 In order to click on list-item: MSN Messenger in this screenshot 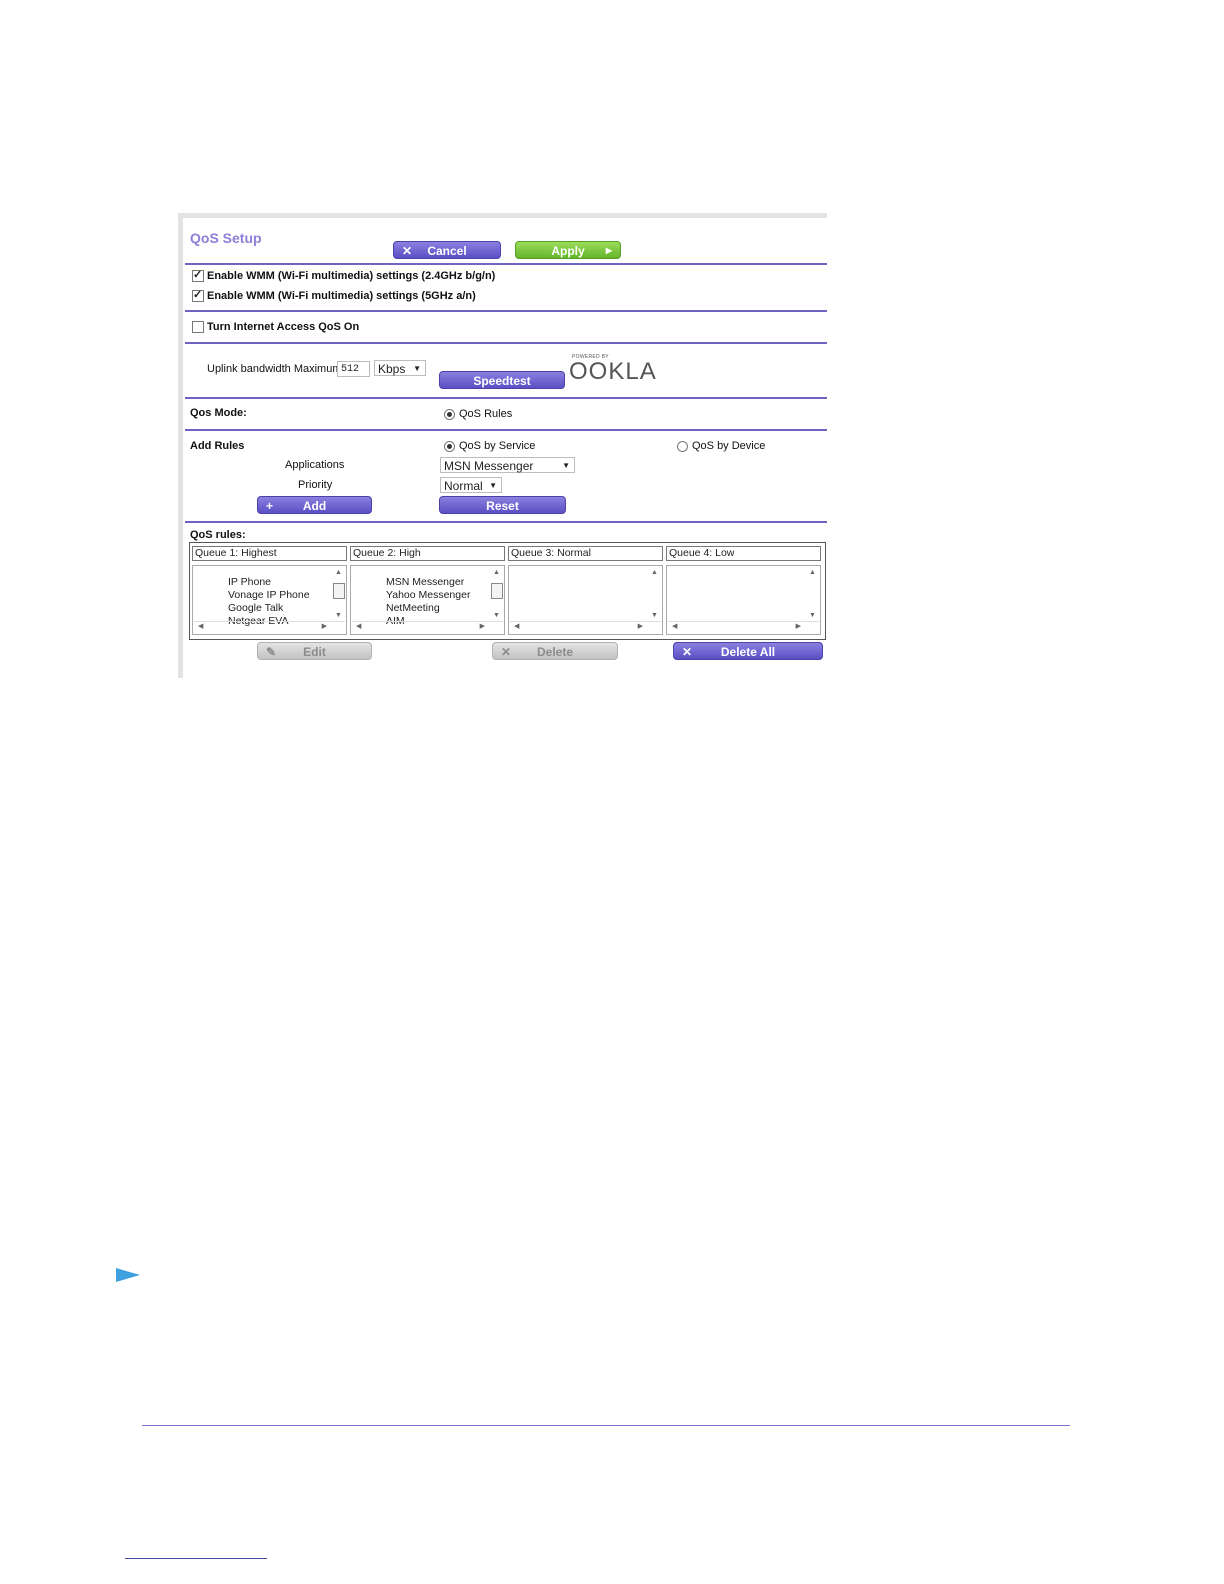, I will do `click(428, 582)`.